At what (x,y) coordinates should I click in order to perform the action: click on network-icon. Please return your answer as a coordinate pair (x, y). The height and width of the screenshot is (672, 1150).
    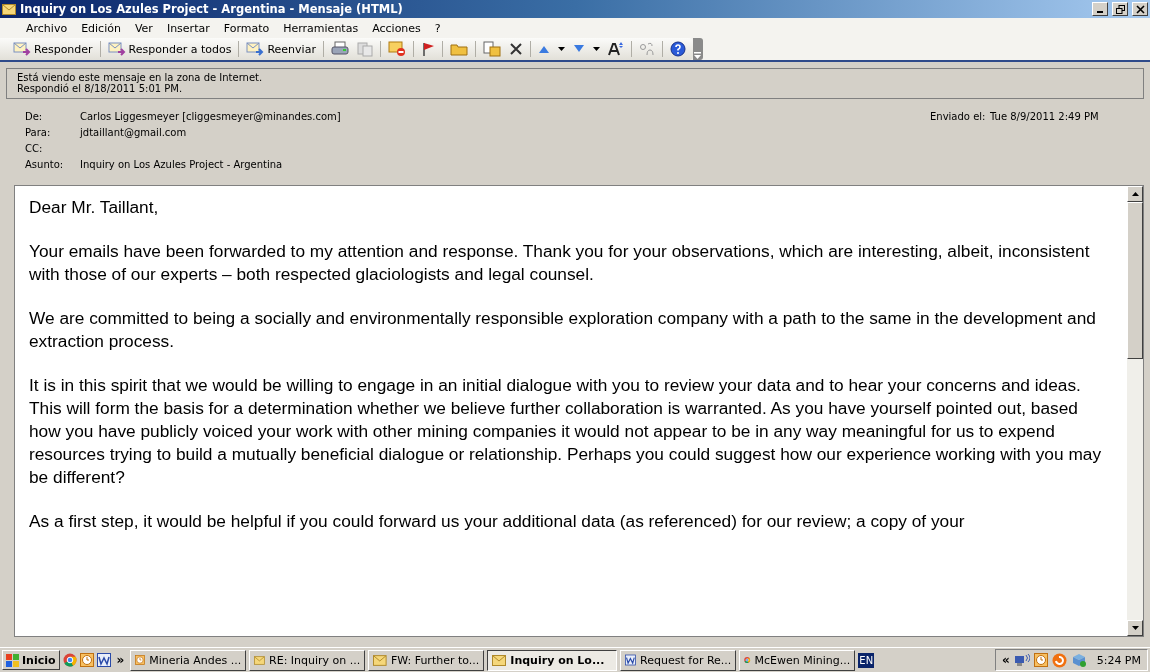
    Looking at the image, I should click on (1021, 660).